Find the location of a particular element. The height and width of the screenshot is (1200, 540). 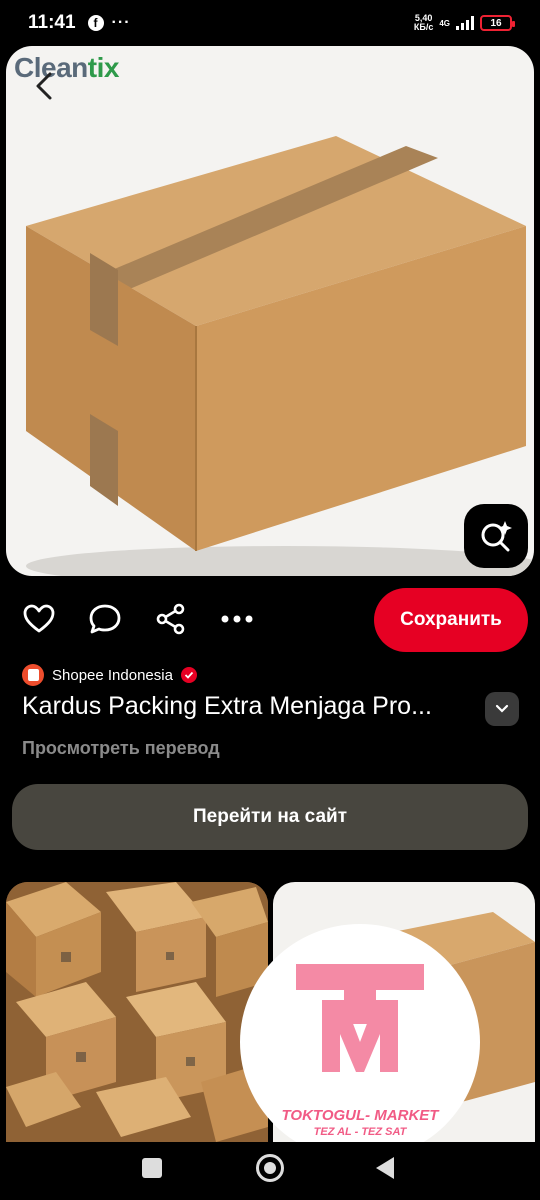

boxes-pile-image is located at coordinates (137, 1012).